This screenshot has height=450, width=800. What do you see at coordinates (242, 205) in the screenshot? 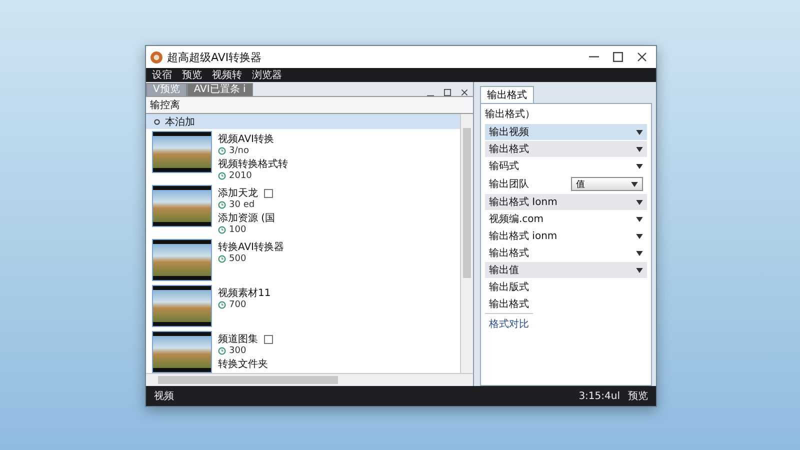
I see `duration-text: 30 ed` at bounding box center [242, 205].